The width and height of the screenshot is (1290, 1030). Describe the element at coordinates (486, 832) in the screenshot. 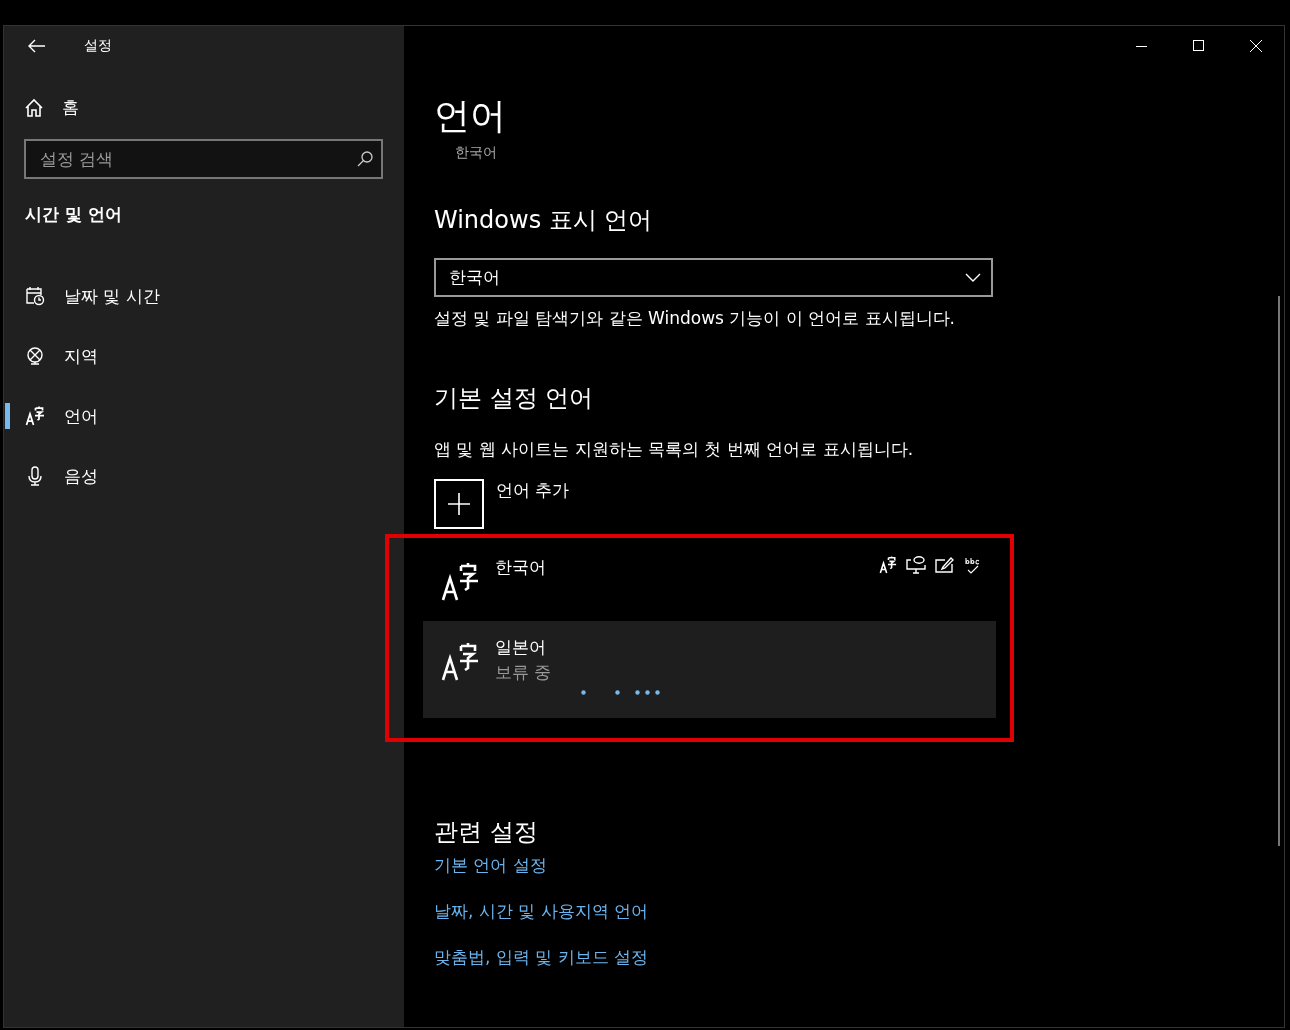

I see `section-heading: 관련 설정` at that location.